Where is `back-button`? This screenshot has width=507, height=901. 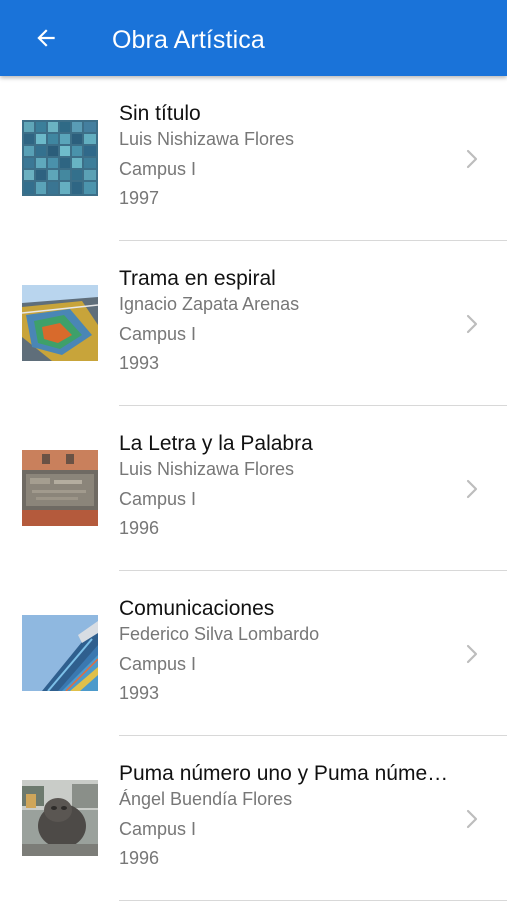
back-button is located at coordinates (46, 38).